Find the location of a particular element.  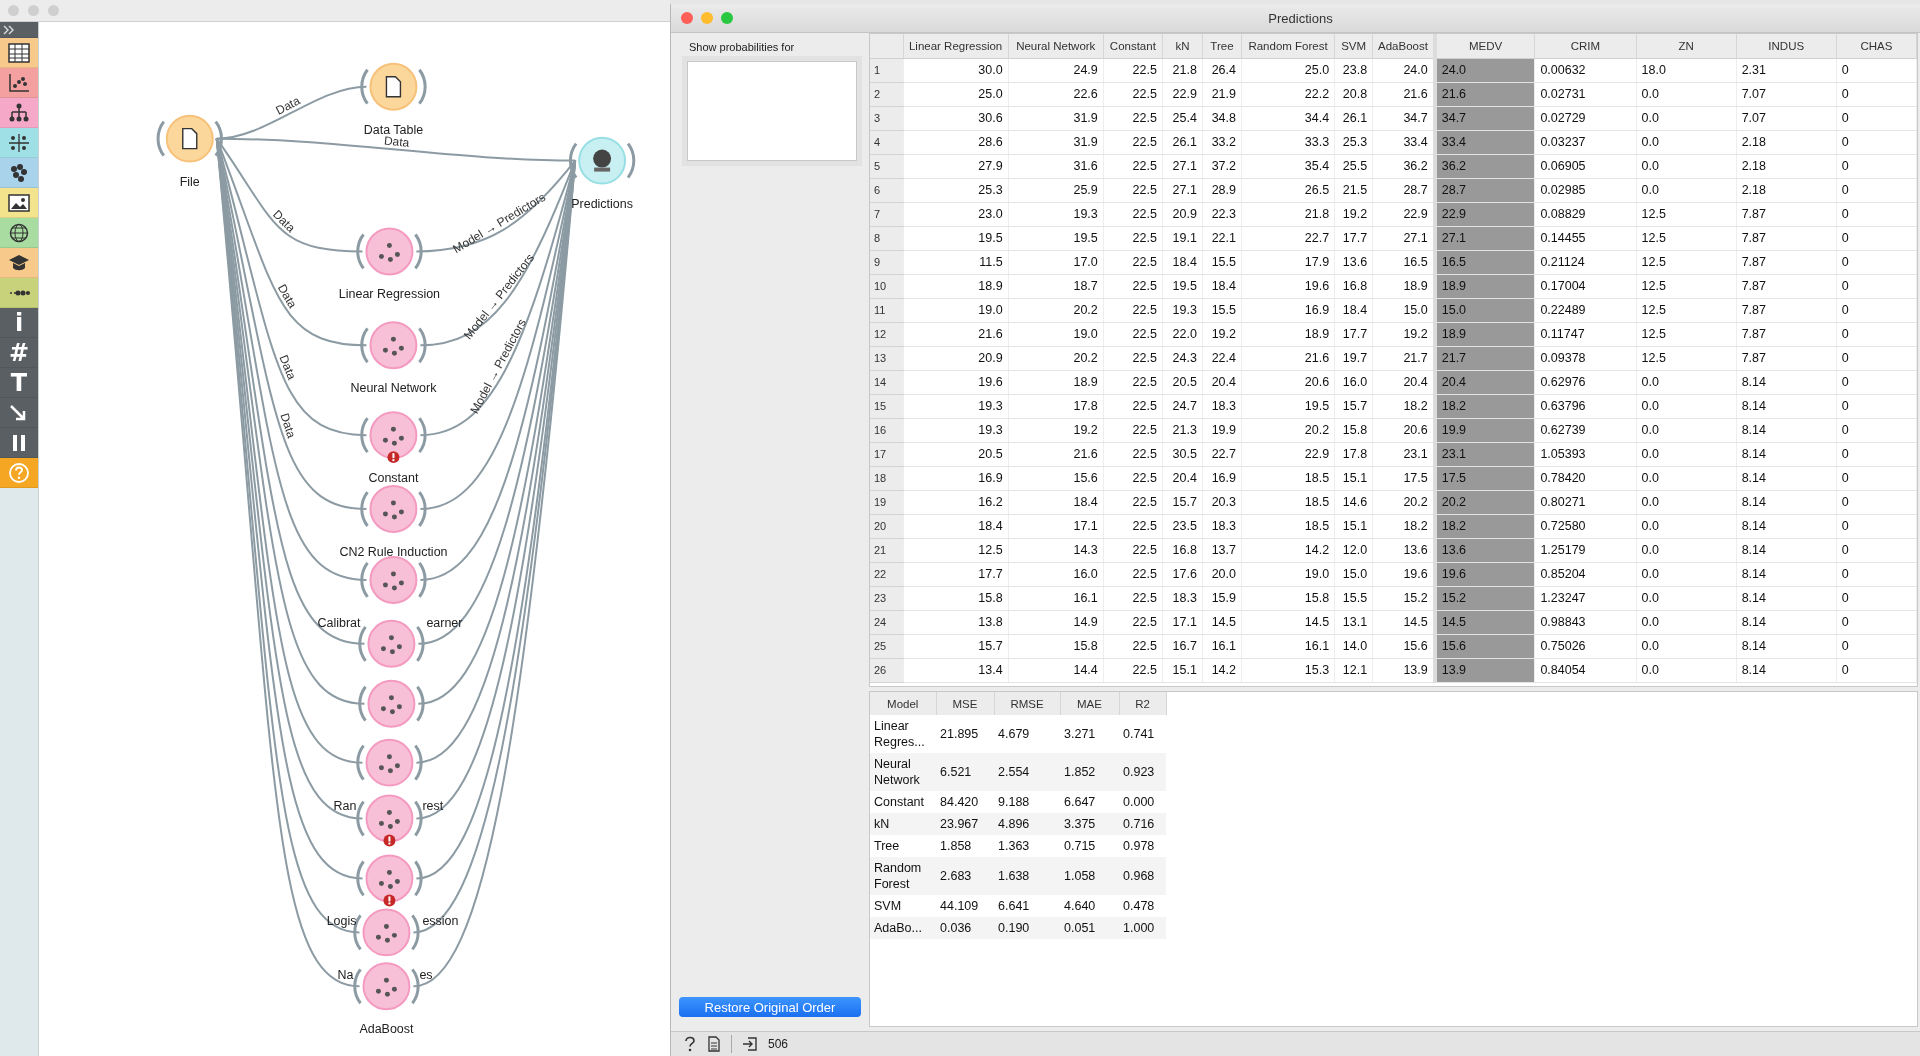

table-cell: 1.363 is located at coordinates (1027, 846).